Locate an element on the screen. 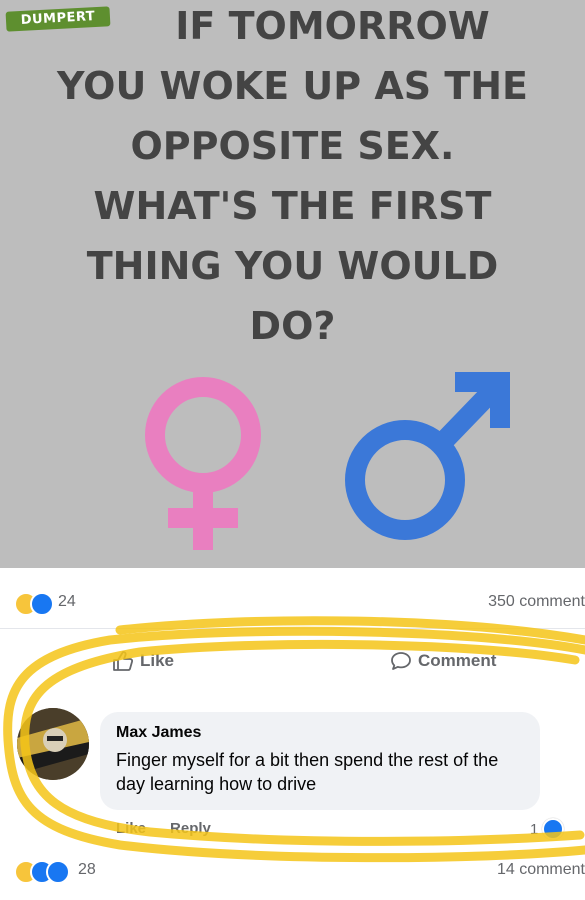 The width and height of the screenshot is (585, 900). post-reaction-count: 24 is located at coordinates (67, 602).